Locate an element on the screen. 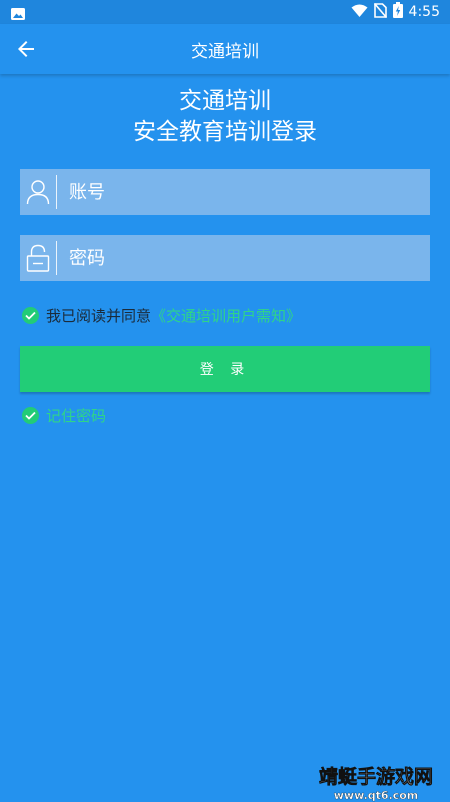 This screenshot has width=450, height=802. remember-password-checkbox is located at coordinates (30, 415).